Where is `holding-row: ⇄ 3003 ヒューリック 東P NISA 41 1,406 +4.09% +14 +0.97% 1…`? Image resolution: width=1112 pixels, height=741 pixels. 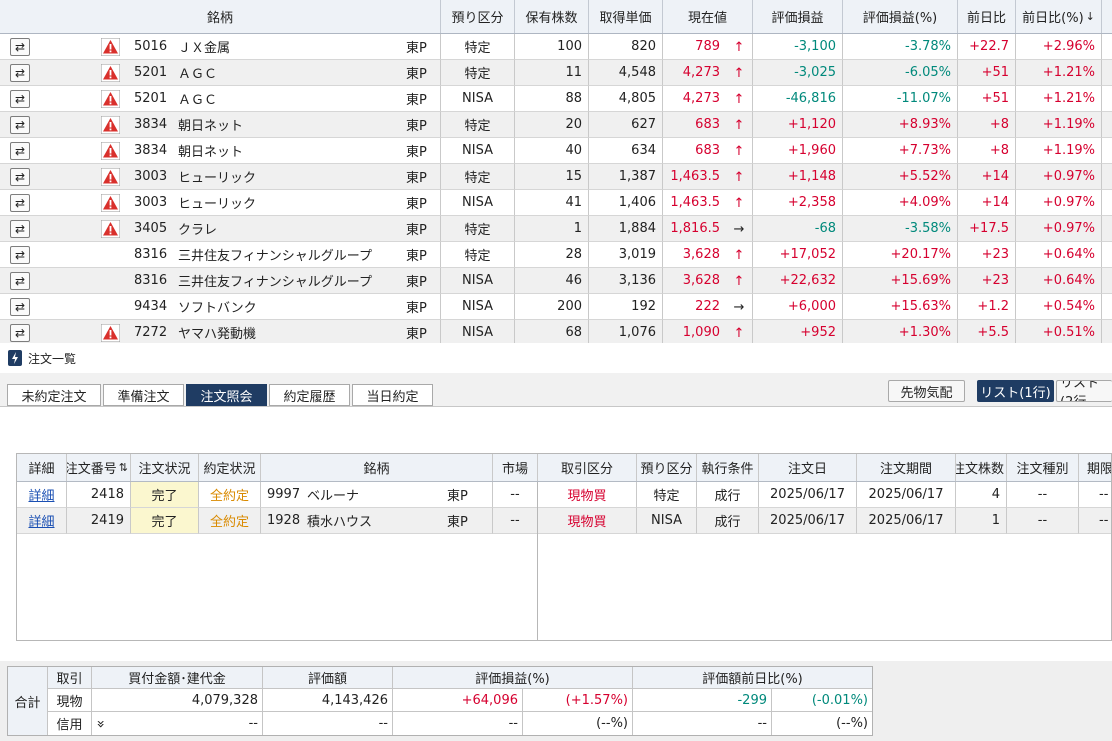 holding-row: ⇄ 3003 ヒューリック 東P NISA 41 1,406 +4.09% +14 +0.97% 1… is located at coordinates (556, 203).